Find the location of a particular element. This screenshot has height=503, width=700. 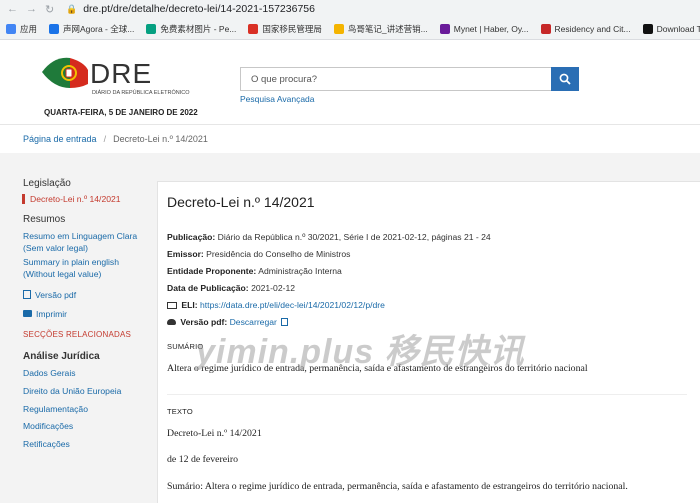

forward-icon: → is located at coordinates (31, 9).